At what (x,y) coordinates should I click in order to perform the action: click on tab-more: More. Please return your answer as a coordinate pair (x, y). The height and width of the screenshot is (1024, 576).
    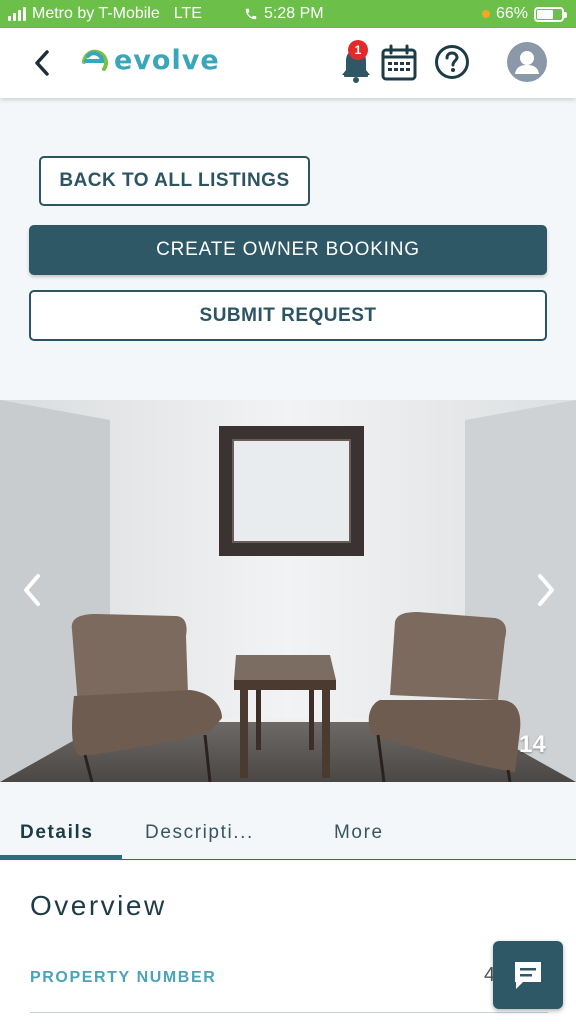
    Looking at the image, I should click on (359, 833).